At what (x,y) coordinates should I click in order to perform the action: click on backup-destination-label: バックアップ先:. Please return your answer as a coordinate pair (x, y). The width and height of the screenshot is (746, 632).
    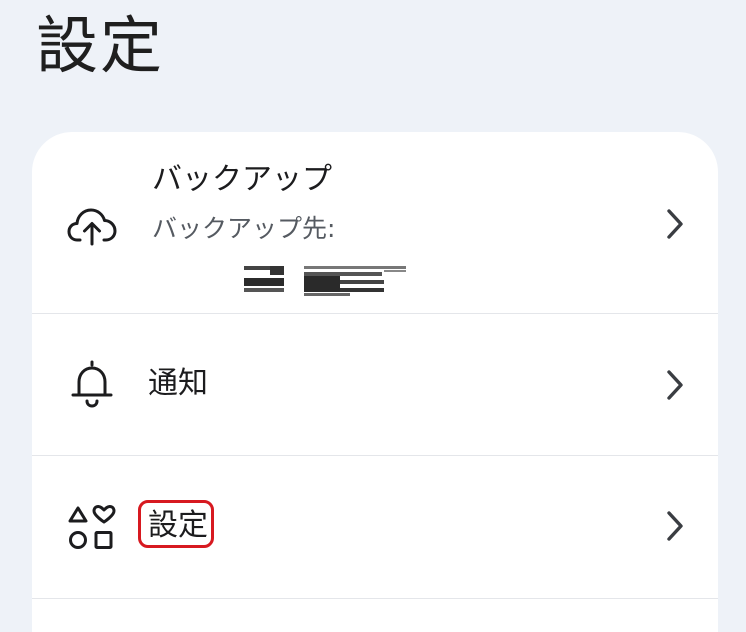
    Looking at the image, I should click on (244, 228).